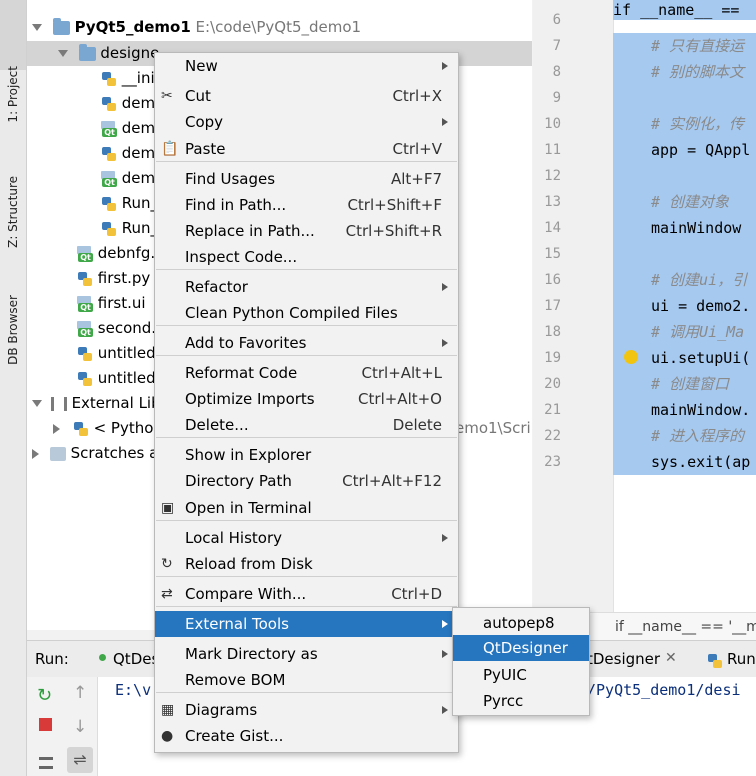 The height and width of the screenshot is (776, 756). I want to click on menu-item-paste: 📋 Paste Ctrl+V, so click(306, 149).